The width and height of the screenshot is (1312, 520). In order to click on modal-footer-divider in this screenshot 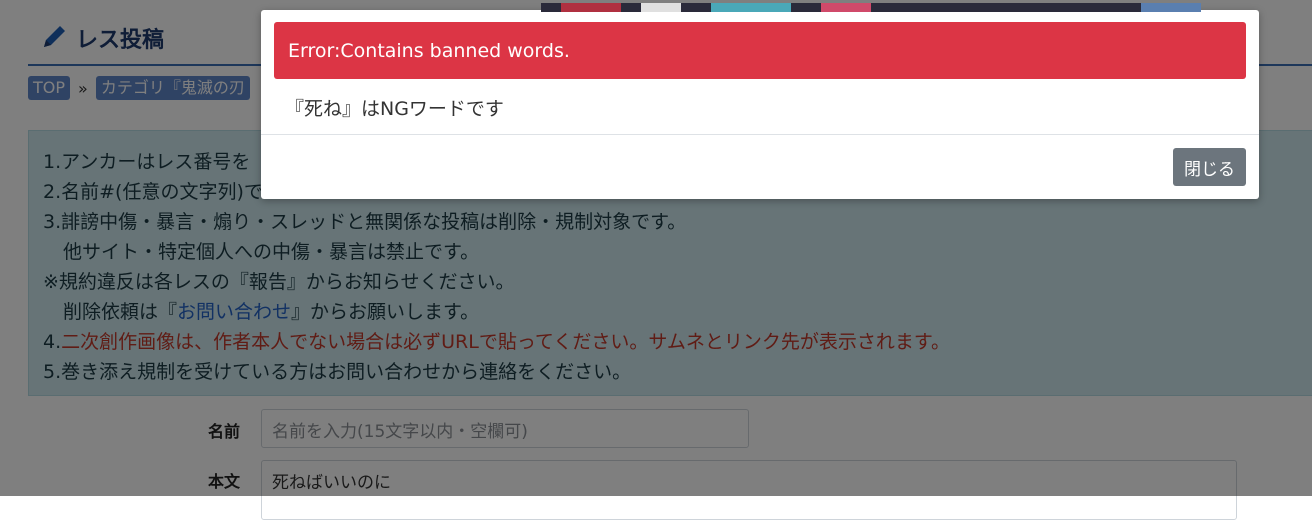, I will do `click(760, 134)`.